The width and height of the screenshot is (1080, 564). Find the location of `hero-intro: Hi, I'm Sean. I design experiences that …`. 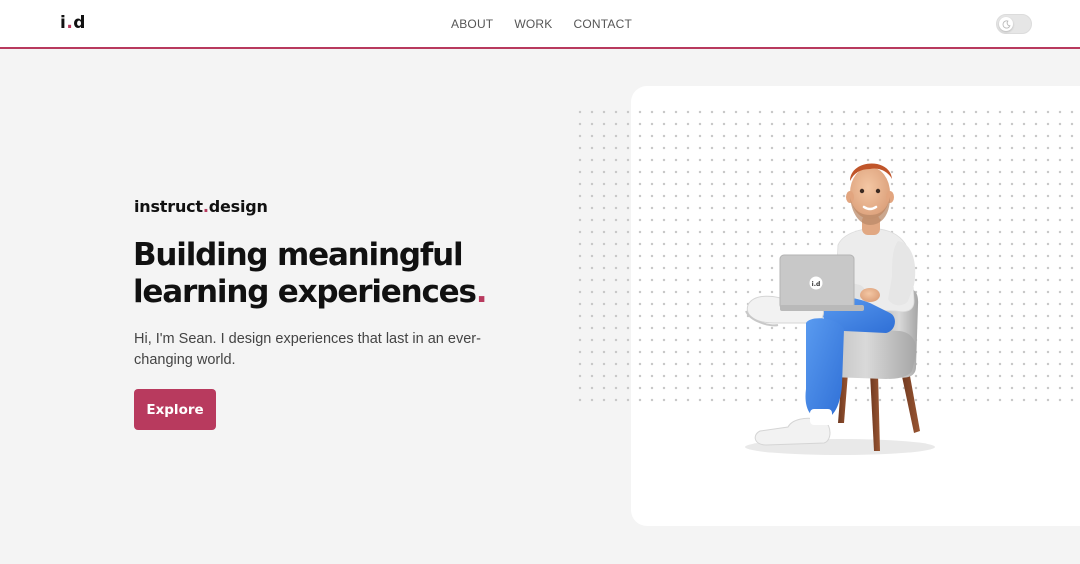

hero-intro: Hi, I'm Sean. I design experiences that … is located at coordinates (307, 349).